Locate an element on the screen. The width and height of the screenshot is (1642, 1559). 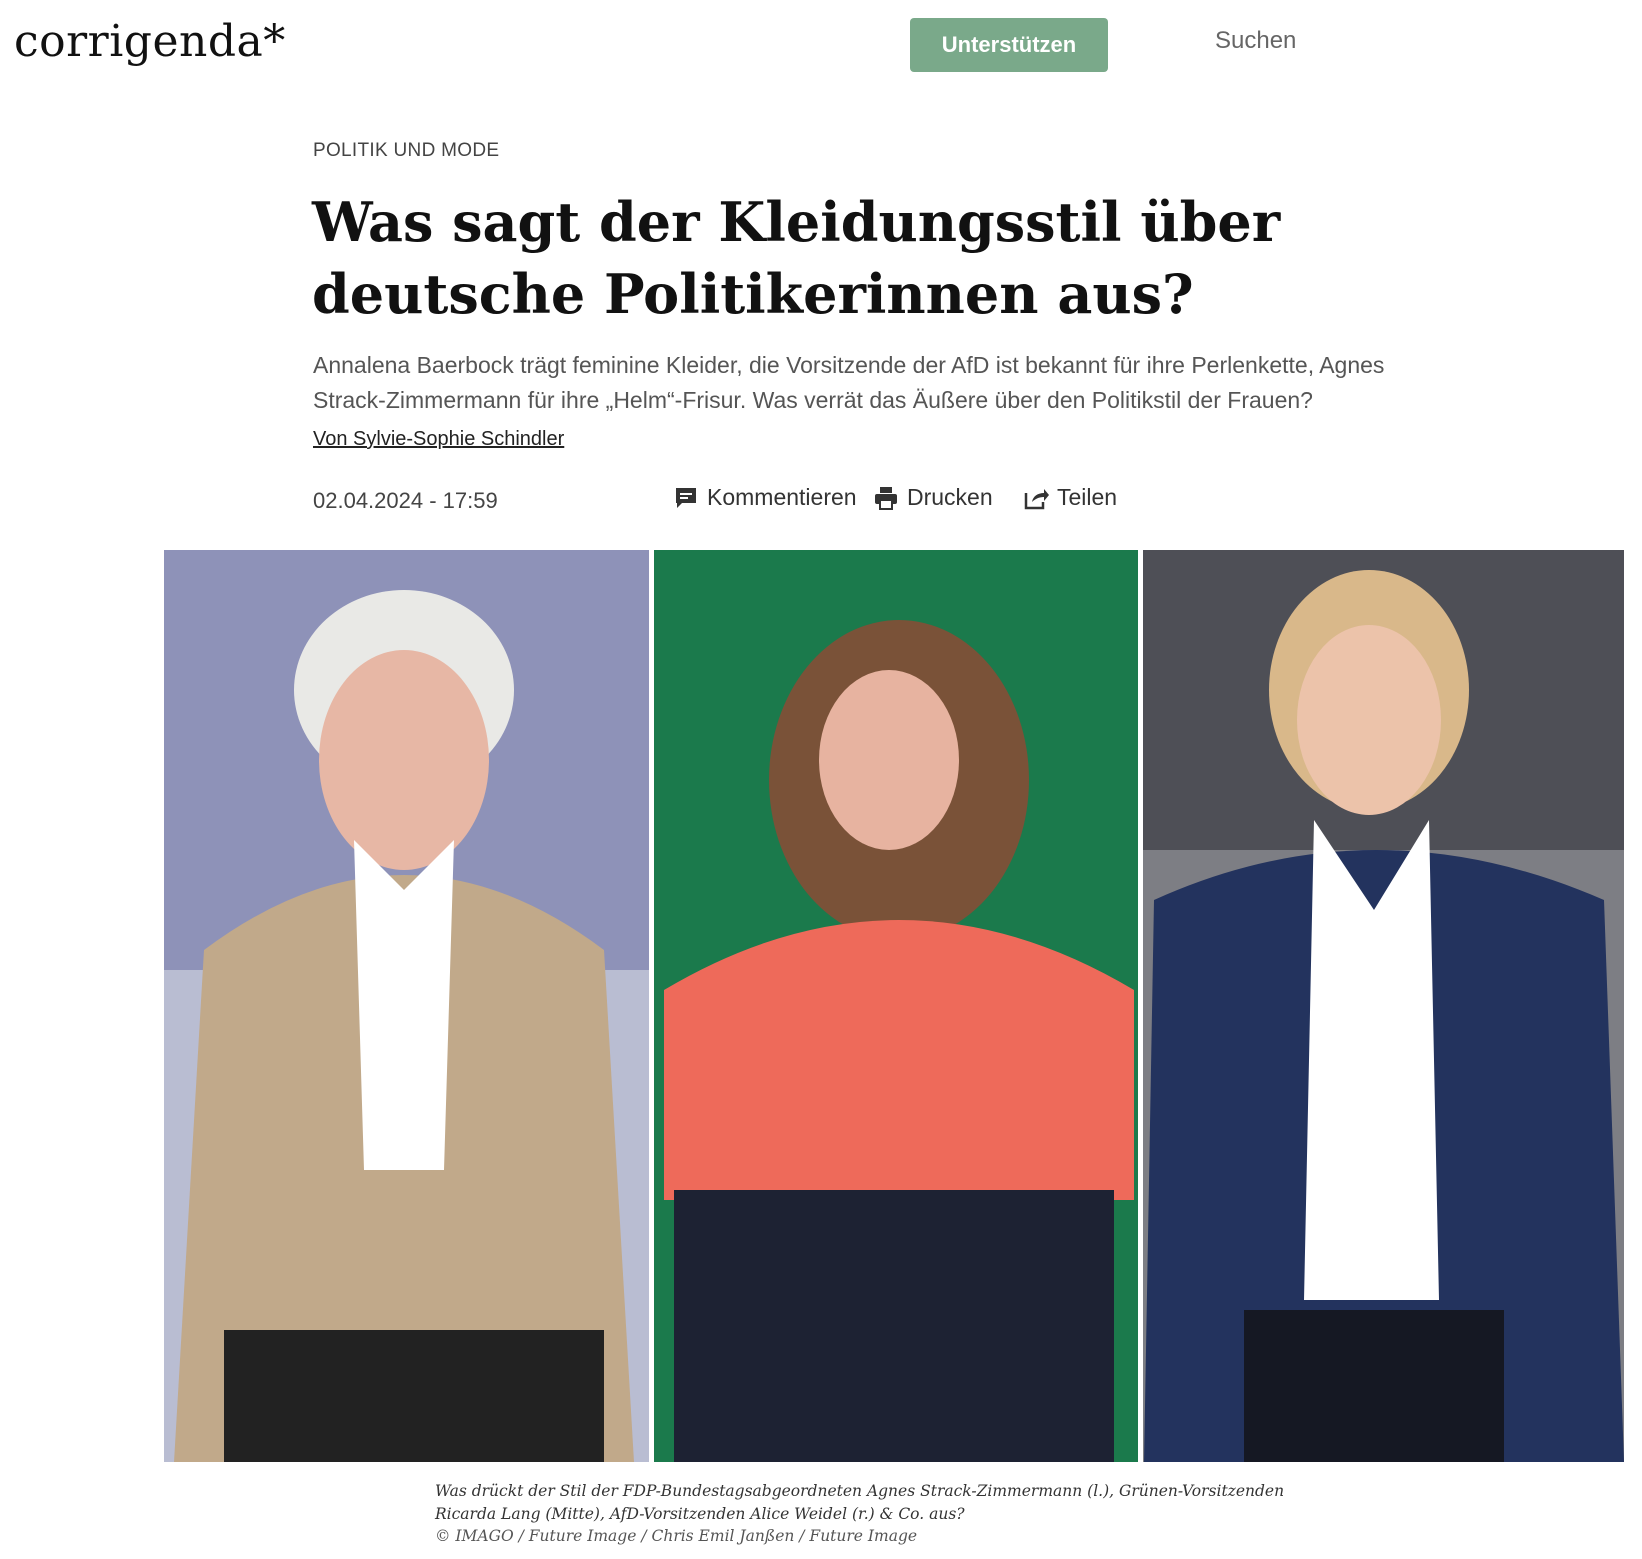
comment-label: Kommentieren is located at coordinates (782, 497).